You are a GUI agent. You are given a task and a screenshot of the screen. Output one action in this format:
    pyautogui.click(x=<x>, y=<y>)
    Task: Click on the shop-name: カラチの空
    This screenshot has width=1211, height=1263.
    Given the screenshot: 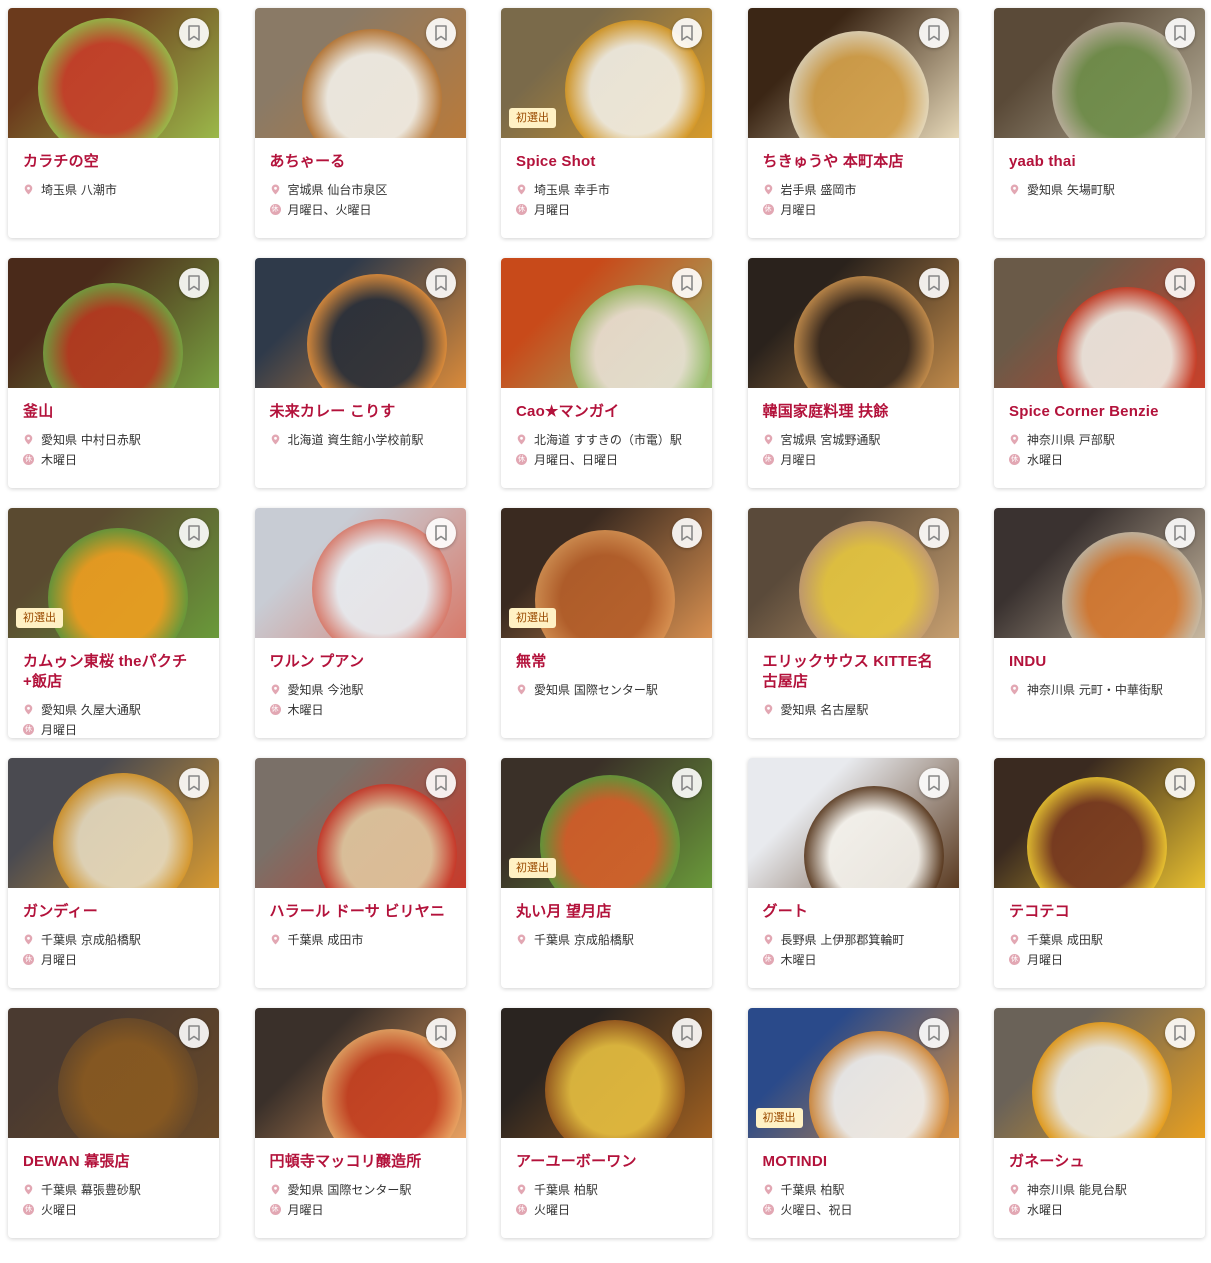 What is the action you would take?
    pyautogui.click(x=113, y=162)
    